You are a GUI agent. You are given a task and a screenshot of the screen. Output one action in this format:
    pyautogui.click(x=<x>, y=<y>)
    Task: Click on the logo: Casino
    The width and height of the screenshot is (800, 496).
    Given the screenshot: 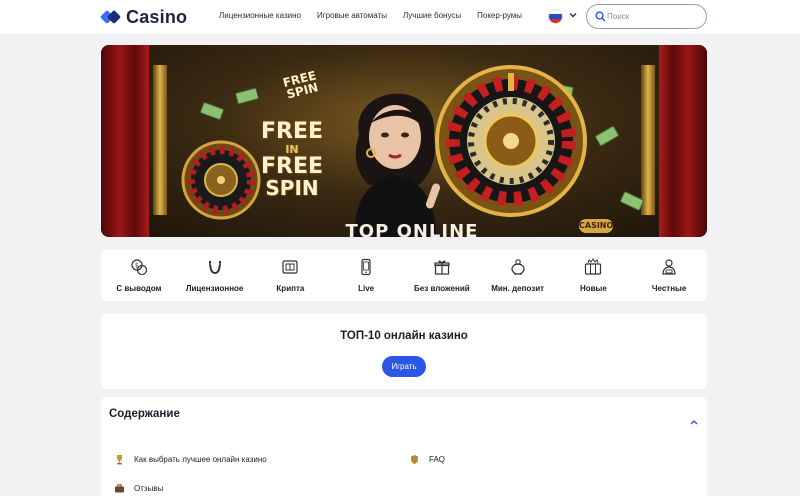 What is the action you would take?
    pyautogui.click(x=143, y=17)
    